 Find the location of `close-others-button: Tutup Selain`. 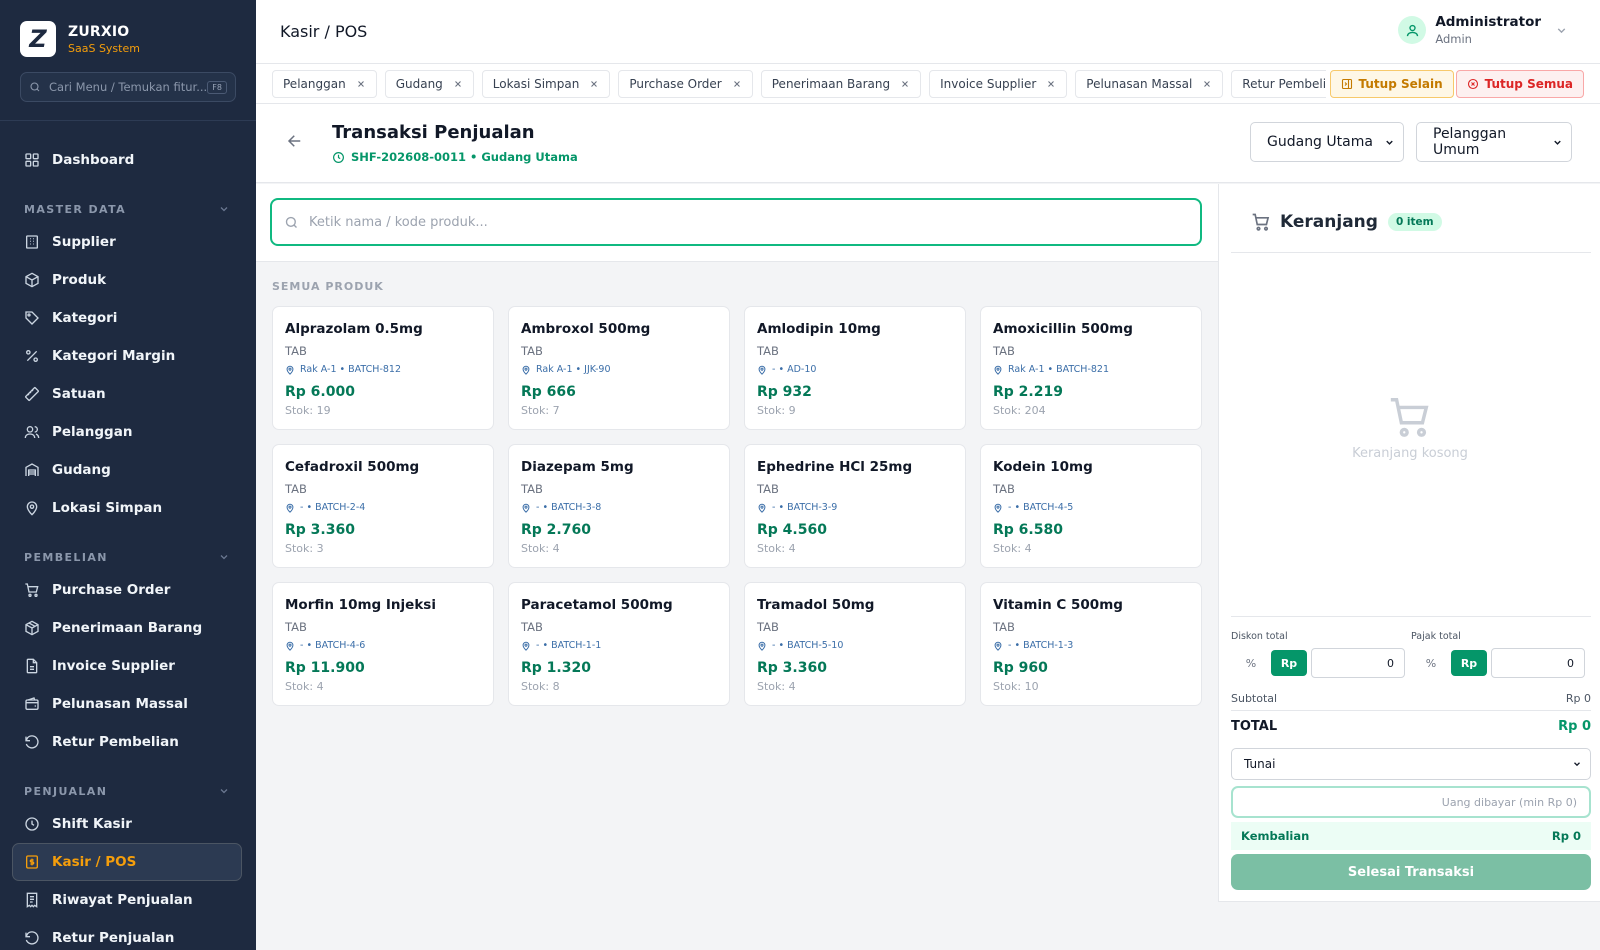

close-others-button: Tutup Selain is located at coordinates (1391, 84).